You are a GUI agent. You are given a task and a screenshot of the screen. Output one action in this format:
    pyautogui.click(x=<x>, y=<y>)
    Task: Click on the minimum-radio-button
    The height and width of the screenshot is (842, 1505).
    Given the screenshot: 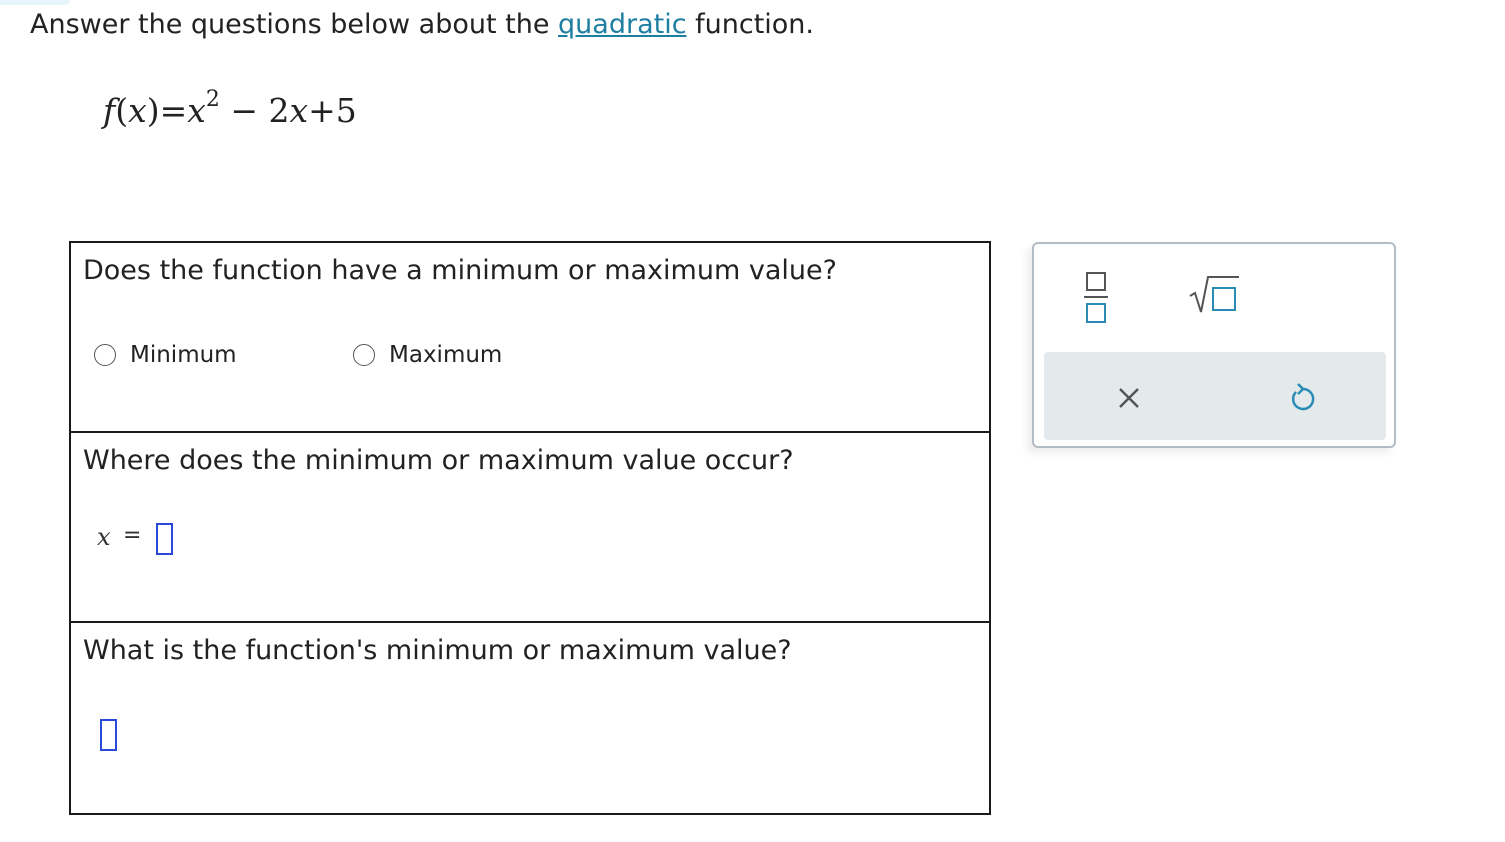 What is the action you would take?
    pyautogui.click(x=105, y=355)
    